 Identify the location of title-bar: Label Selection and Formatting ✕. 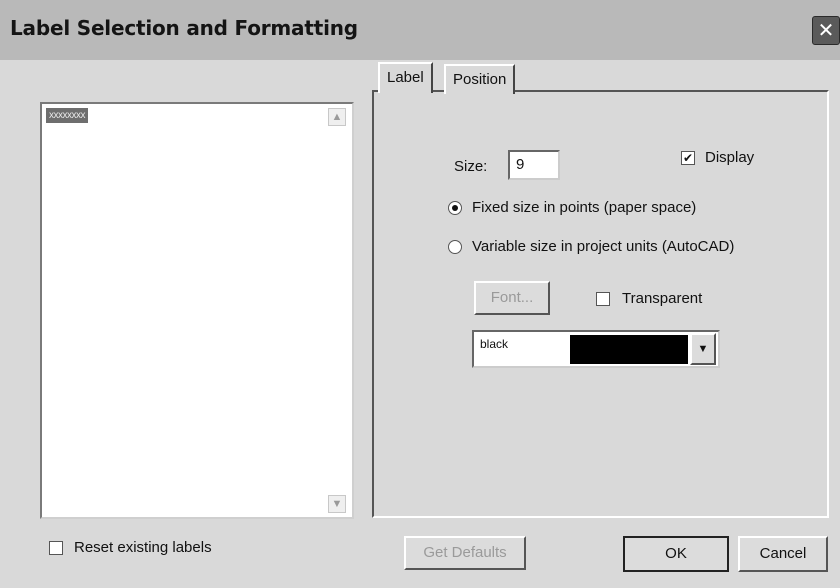
(420, 30).